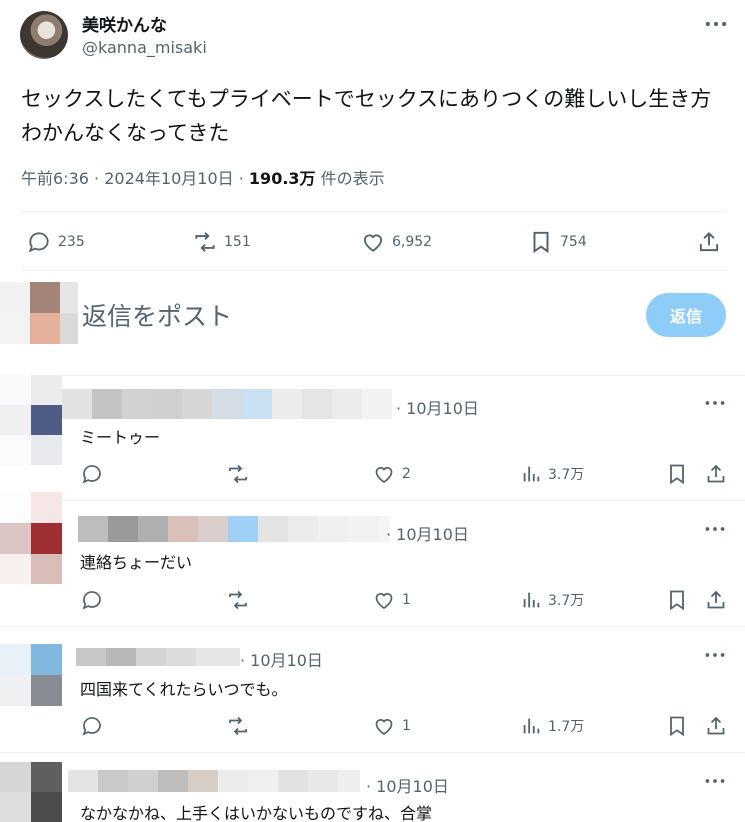  Describe the element at coordinates (55, 242) in the screenshot. I see `reply-action: 235` at that location.